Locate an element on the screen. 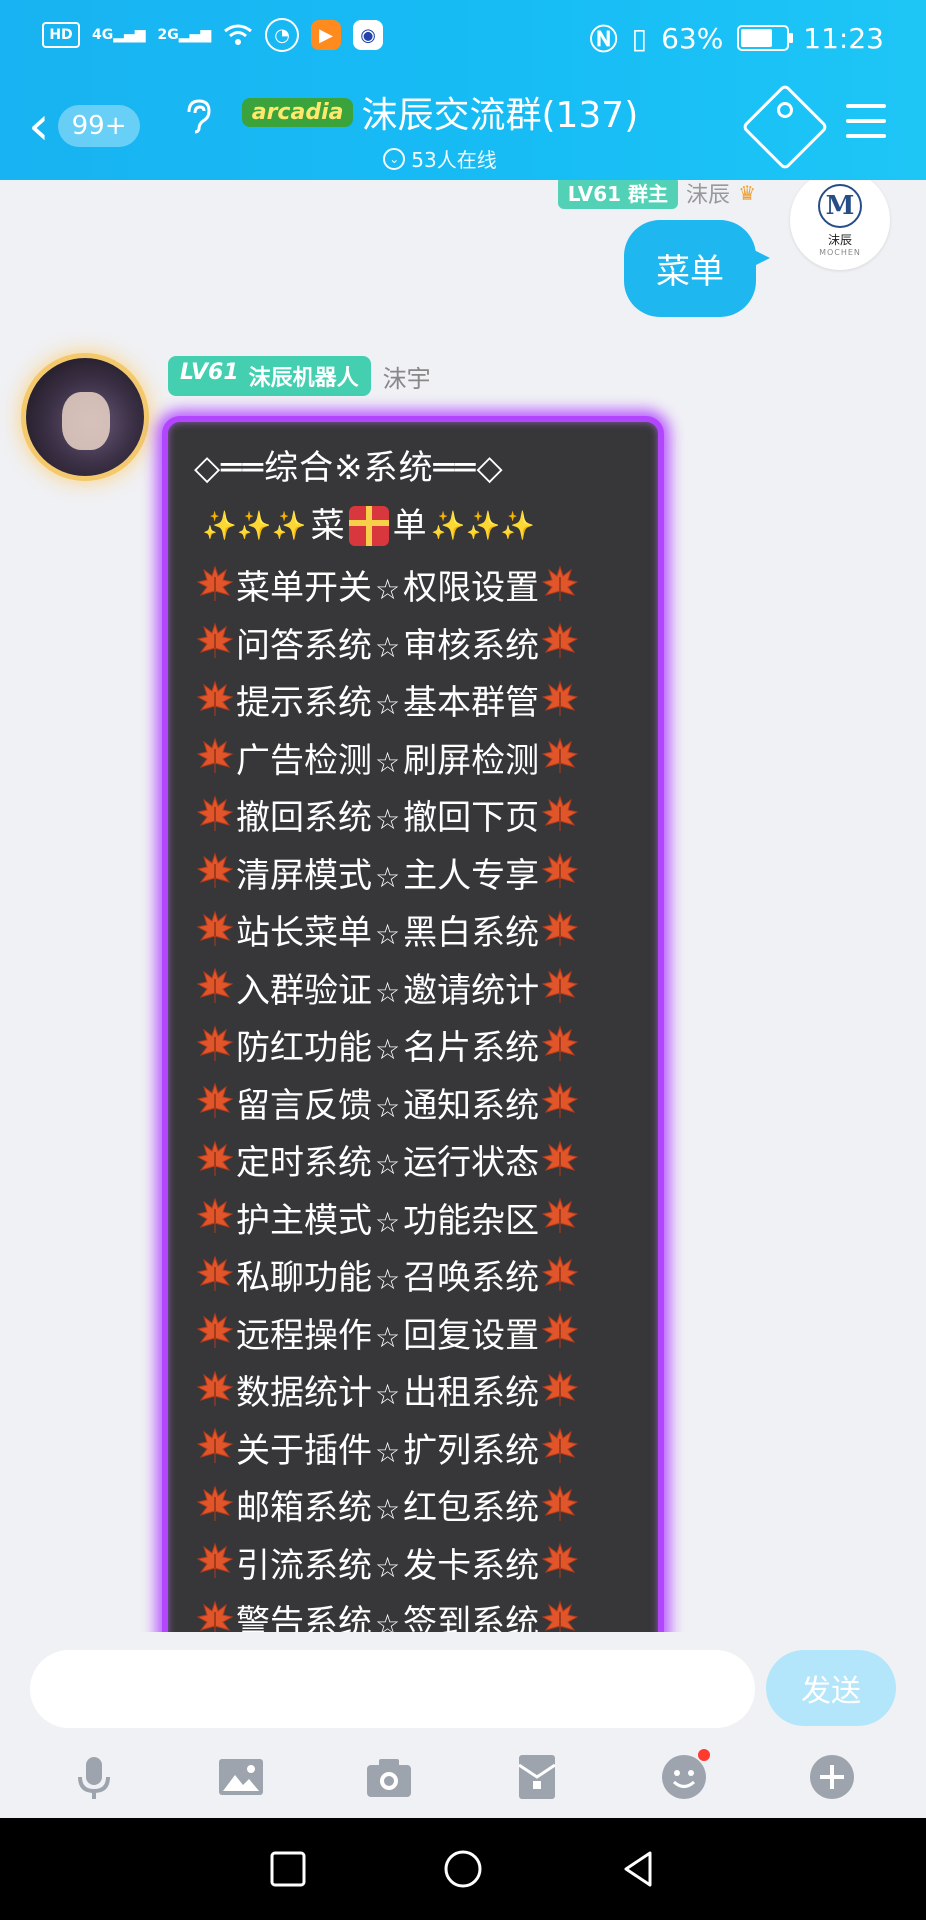 The height and width of the screenshot is (1920, 926). chevron-left-icon: ‹ is located at coordinates (39, 125).